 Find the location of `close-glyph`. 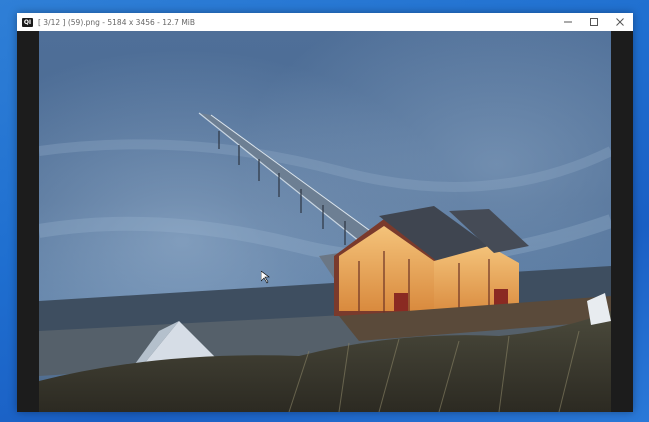

close-glyph is located at coordinates (620, 22).